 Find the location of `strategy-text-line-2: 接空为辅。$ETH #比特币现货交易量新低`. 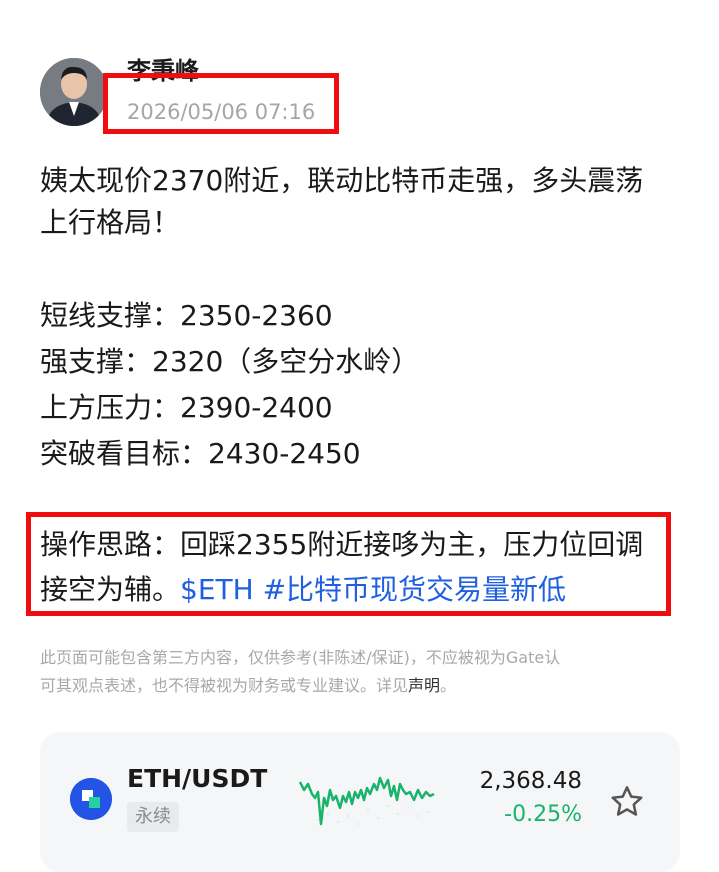

strategy-text-line-2: 接空为辅。$ETH #比特币现货交易量新低 is located at coordinates (360, 590).